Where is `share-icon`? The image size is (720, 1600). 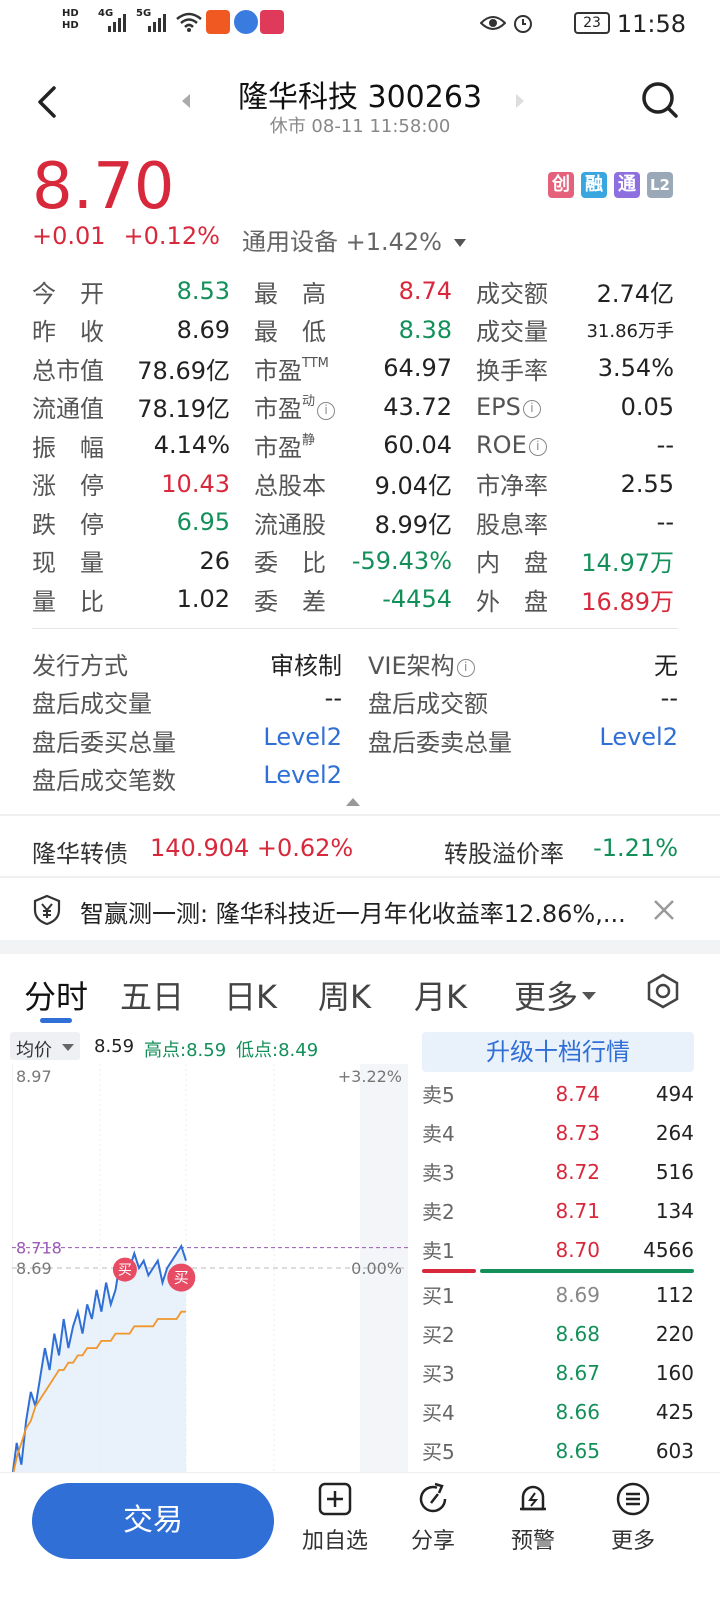 share-icon is located at coordinates (433, 1497).